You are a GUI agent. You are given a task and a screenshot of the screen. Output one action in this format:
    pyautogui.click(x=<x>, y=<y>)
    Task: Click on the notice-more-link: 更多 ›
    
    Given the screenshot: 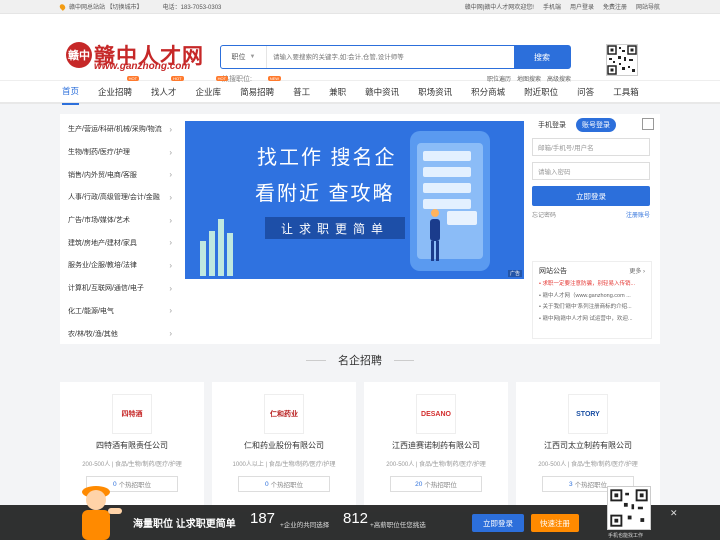 What is the action you would take?
    pyautogui.click(x=637, y=271)
    